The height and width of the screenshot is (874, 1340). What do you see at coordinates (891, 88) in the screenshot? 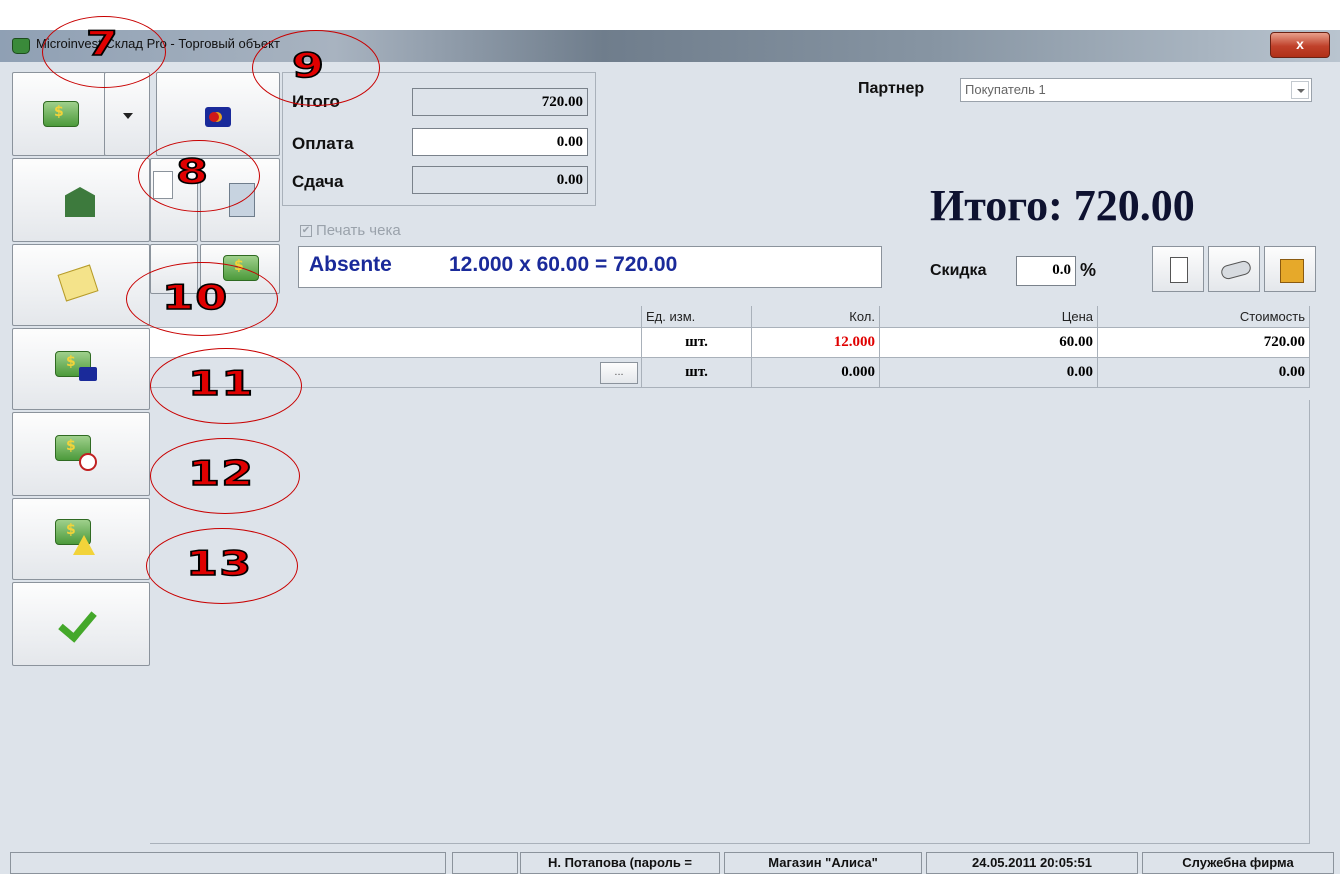
I see `partner-label: Партнер` at bounding box center [891, 88].